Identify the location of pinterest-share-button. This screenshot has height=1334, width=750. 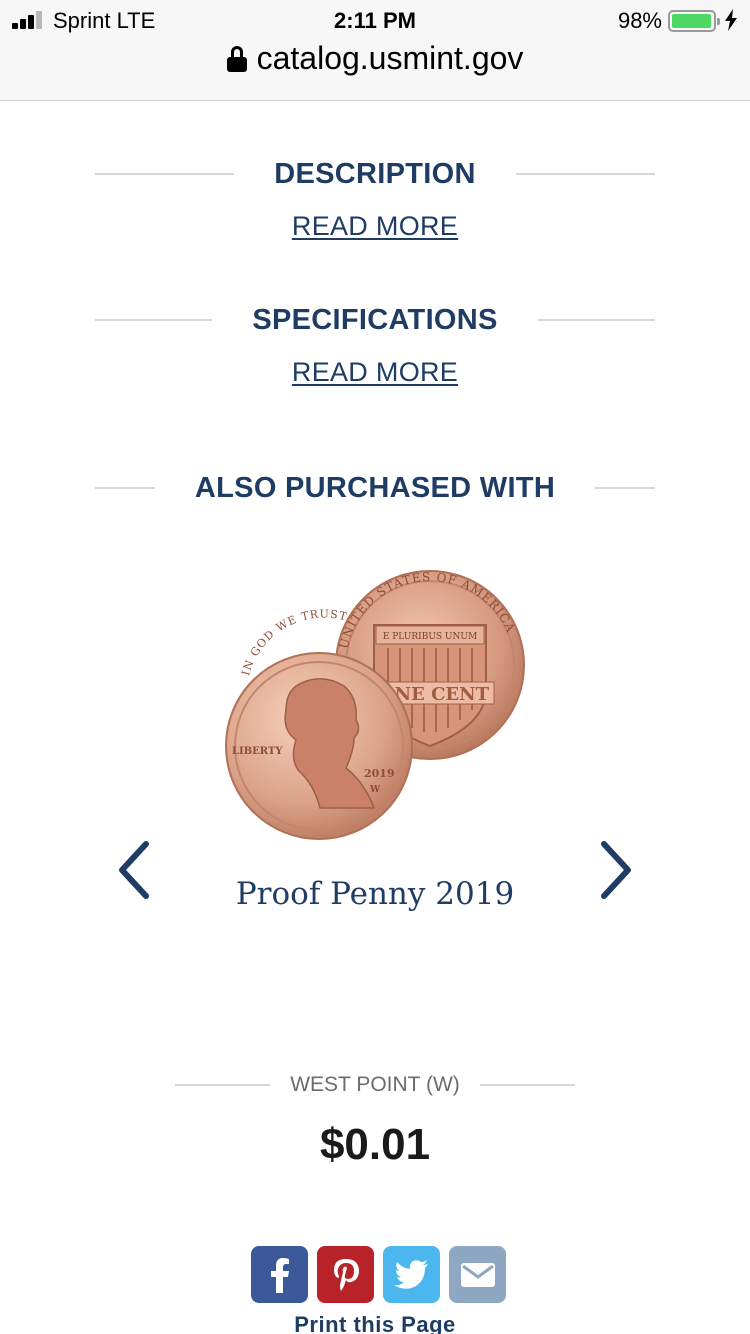
(345, 1274).